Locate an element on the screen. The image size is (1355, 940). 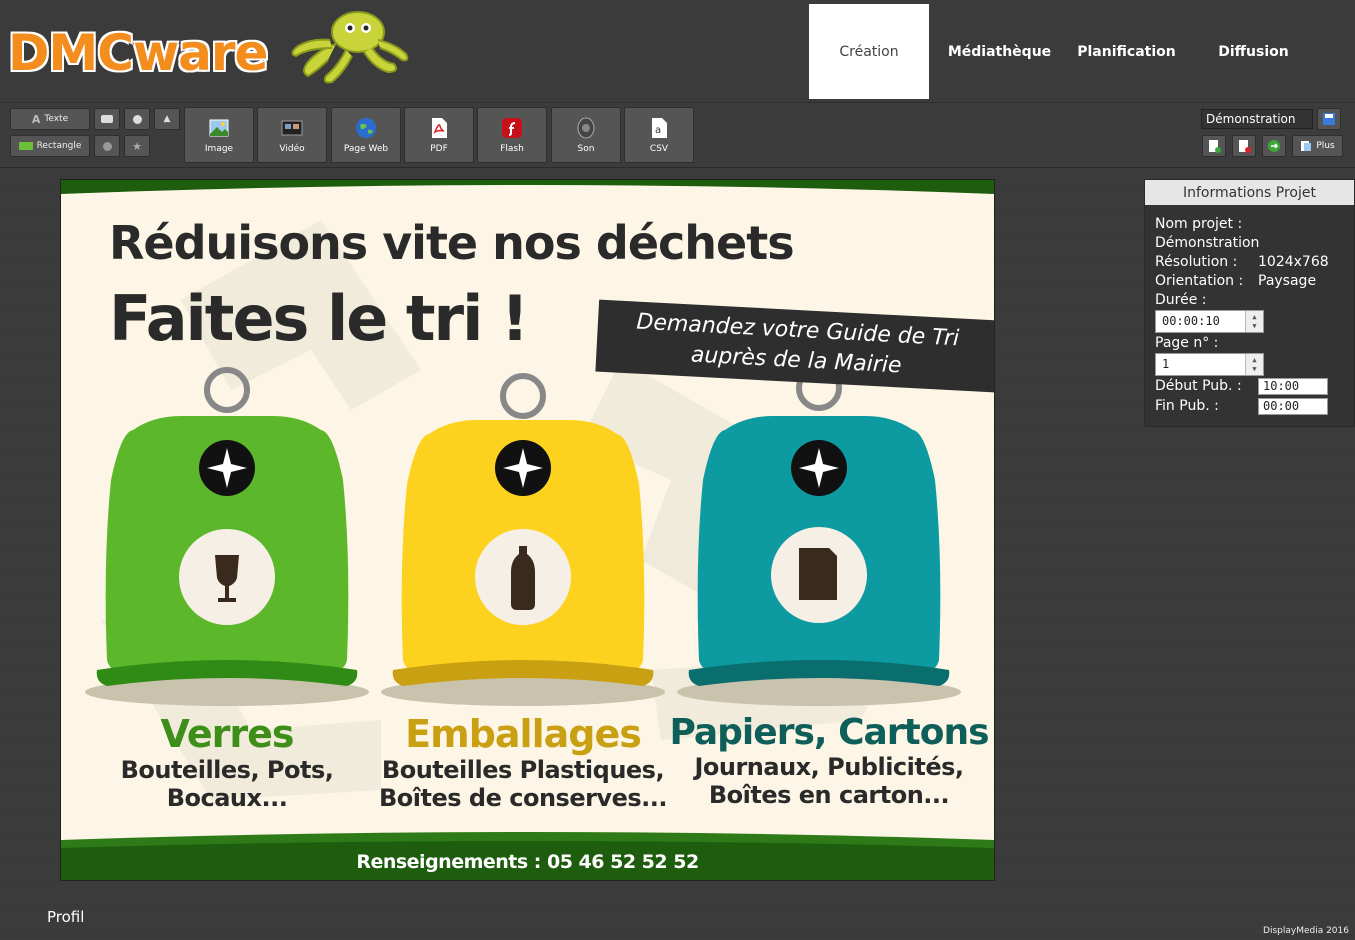
circle-icon is located at coordinates (137, 119).